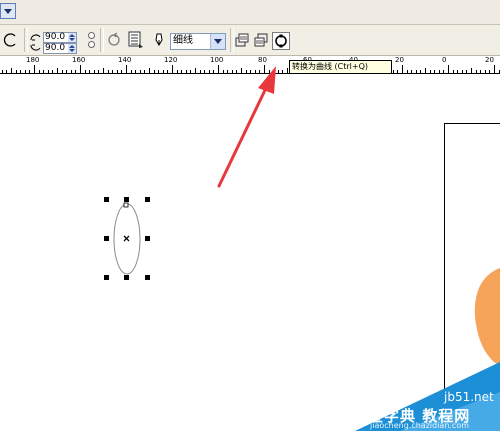  I want to click on wrap-paragraph-icon, so click(136, 40).